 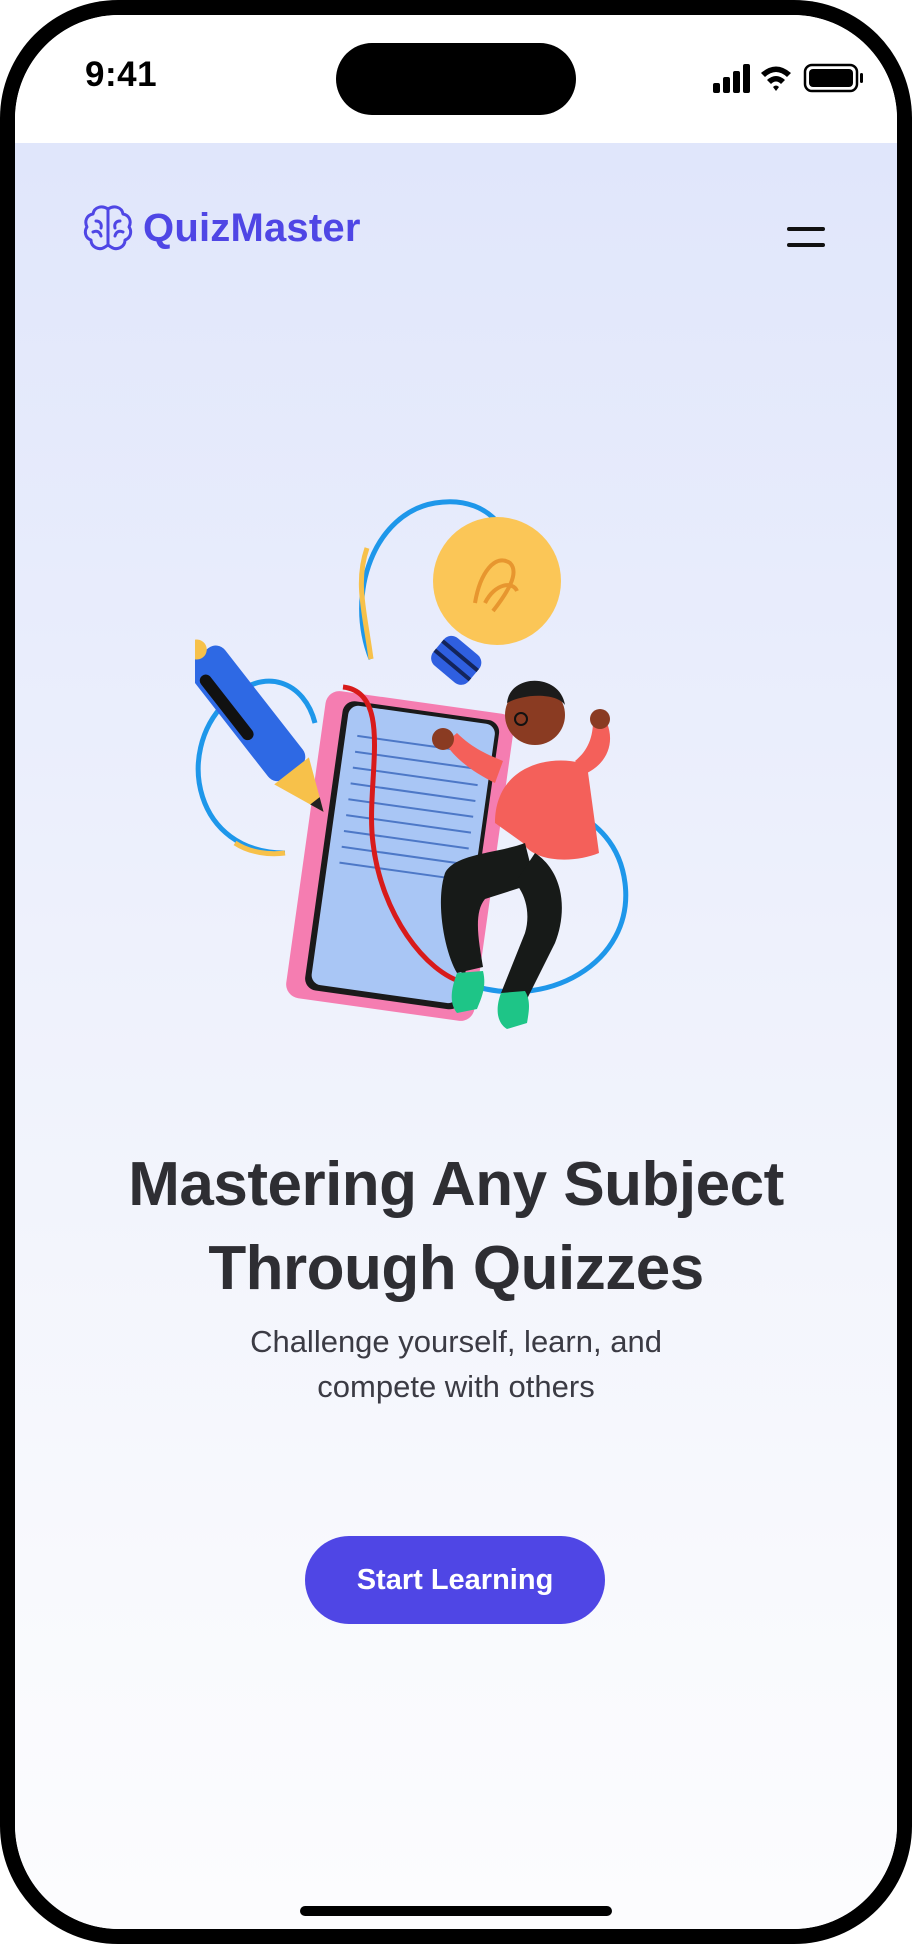 I want to click on hero-subtitle-line-2: compete with others, so click(x=456, y=1386).